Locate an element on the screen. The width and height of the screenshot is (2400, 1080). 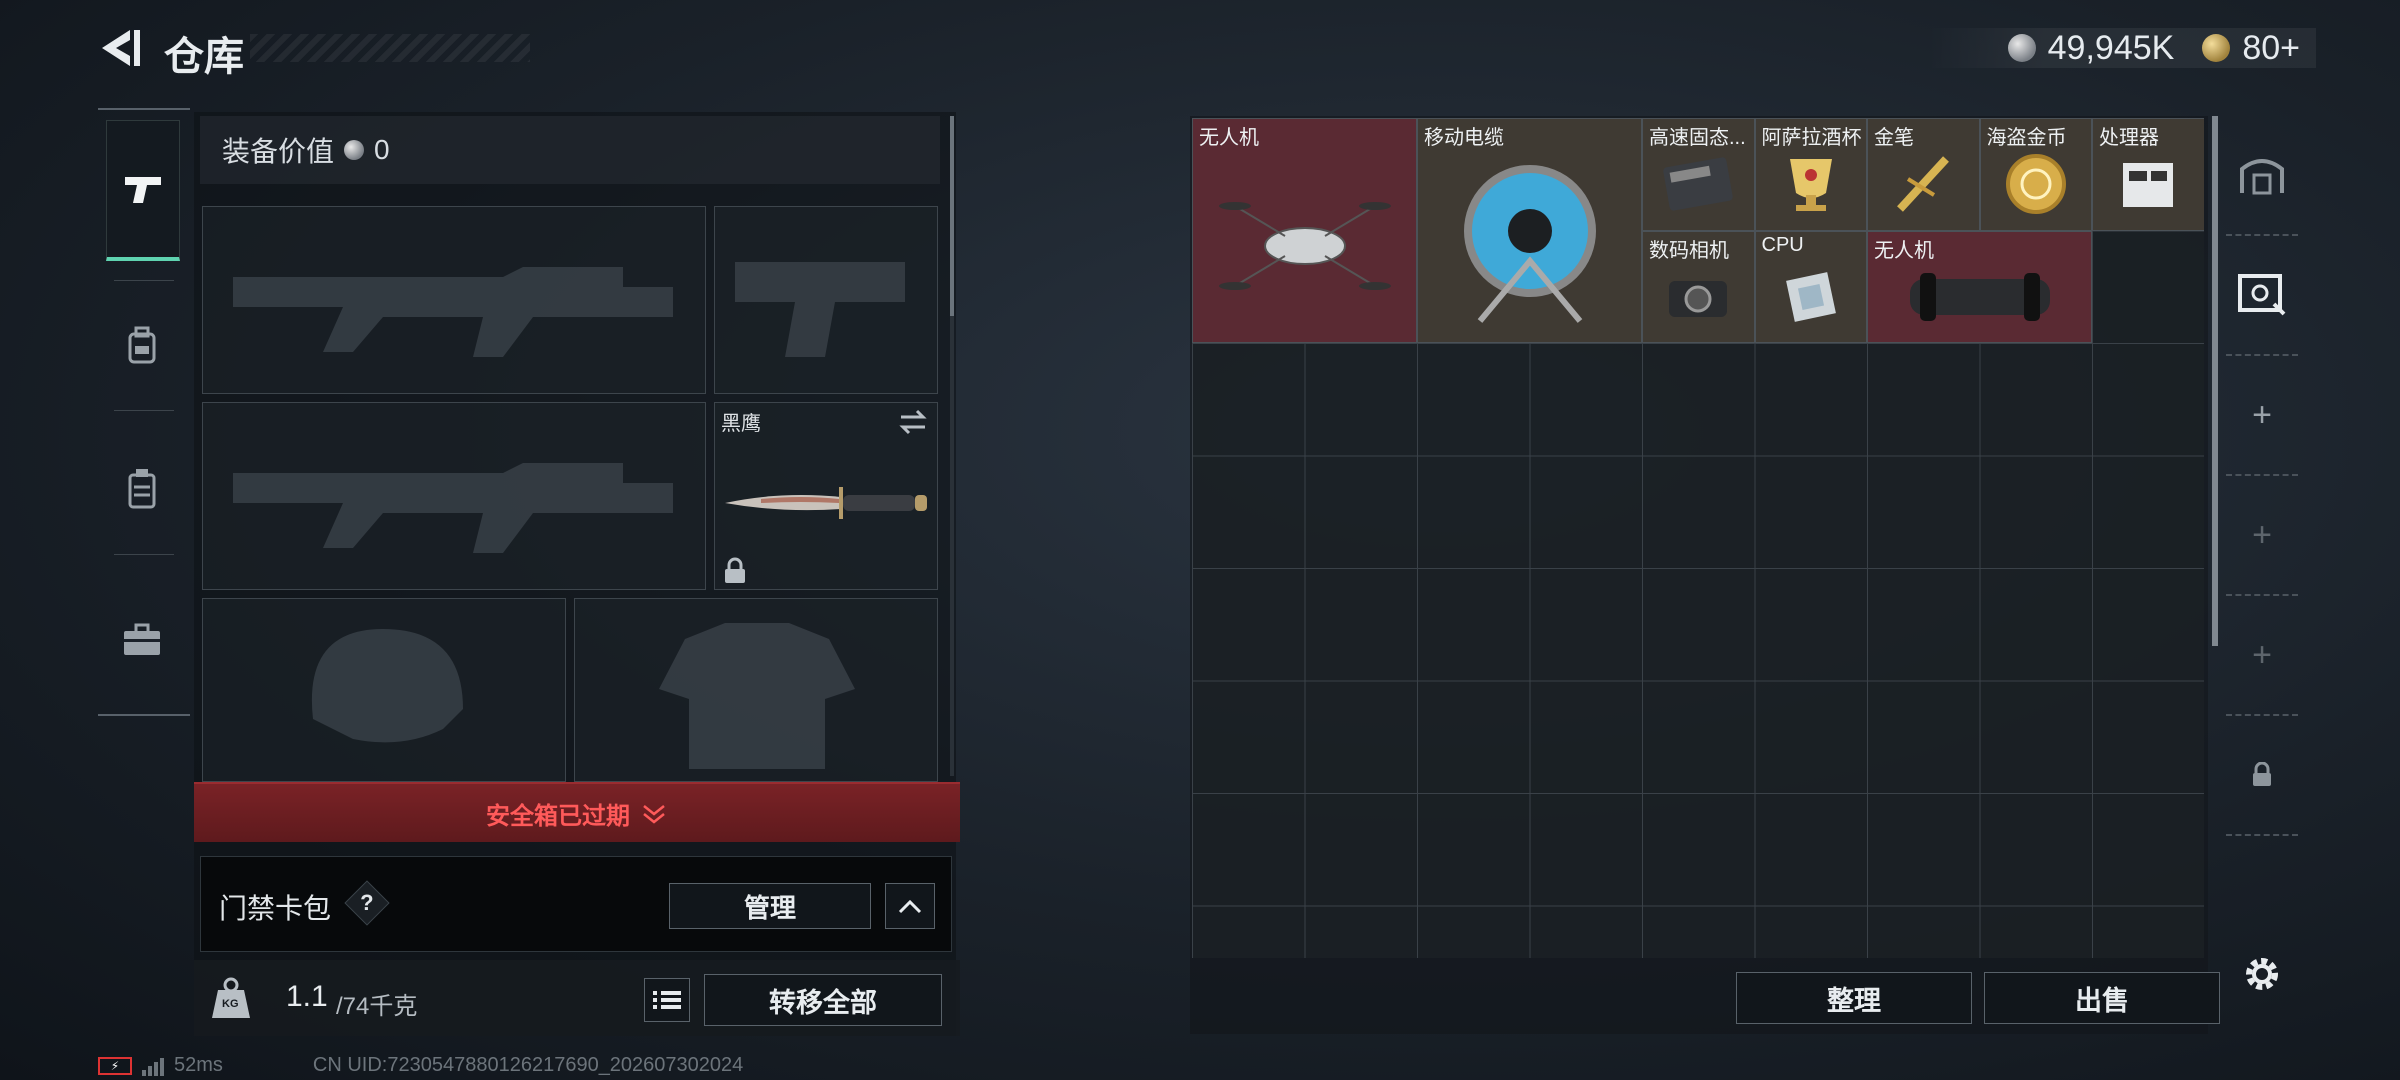
storage-item-cup: 阿萨拉酒杯 is located at coordinates (1810, 174).